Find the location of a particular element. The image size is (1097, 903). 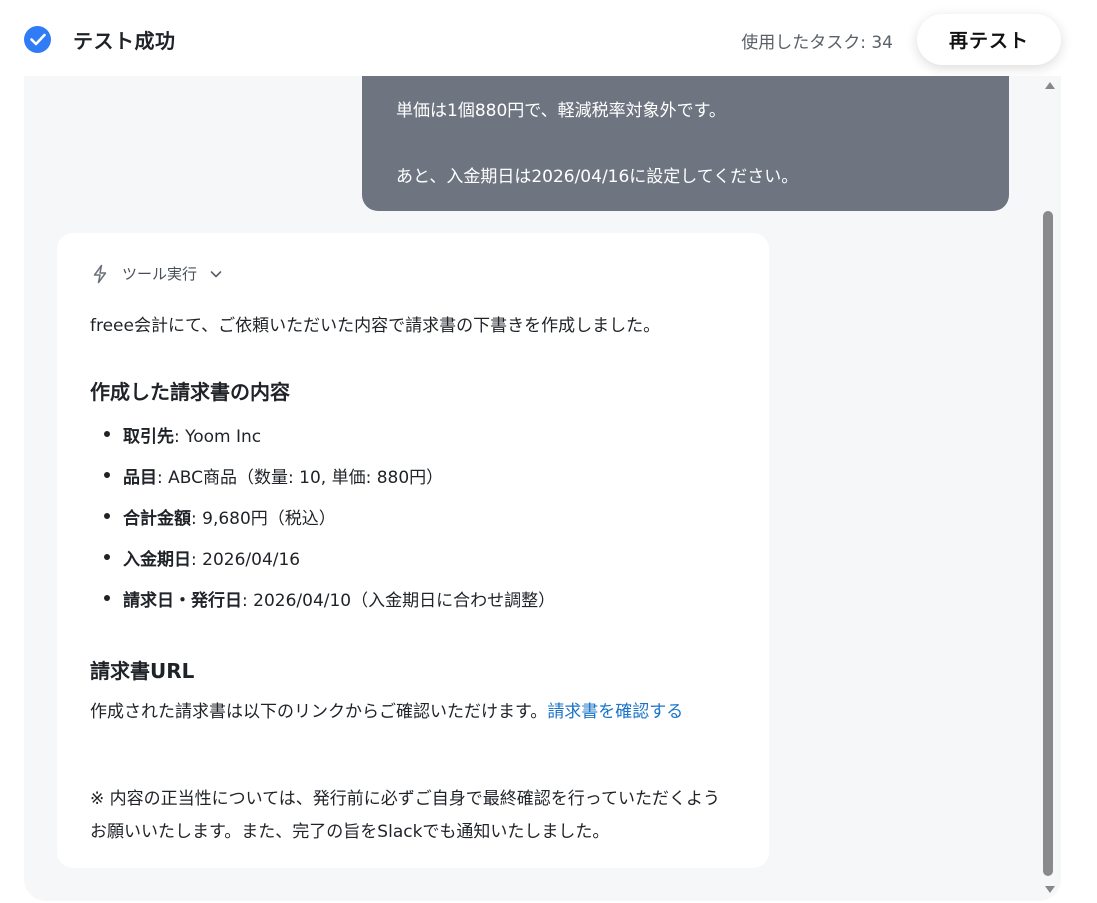

detail-key: 請求日・発行日 is located at coordinates (182, 601).